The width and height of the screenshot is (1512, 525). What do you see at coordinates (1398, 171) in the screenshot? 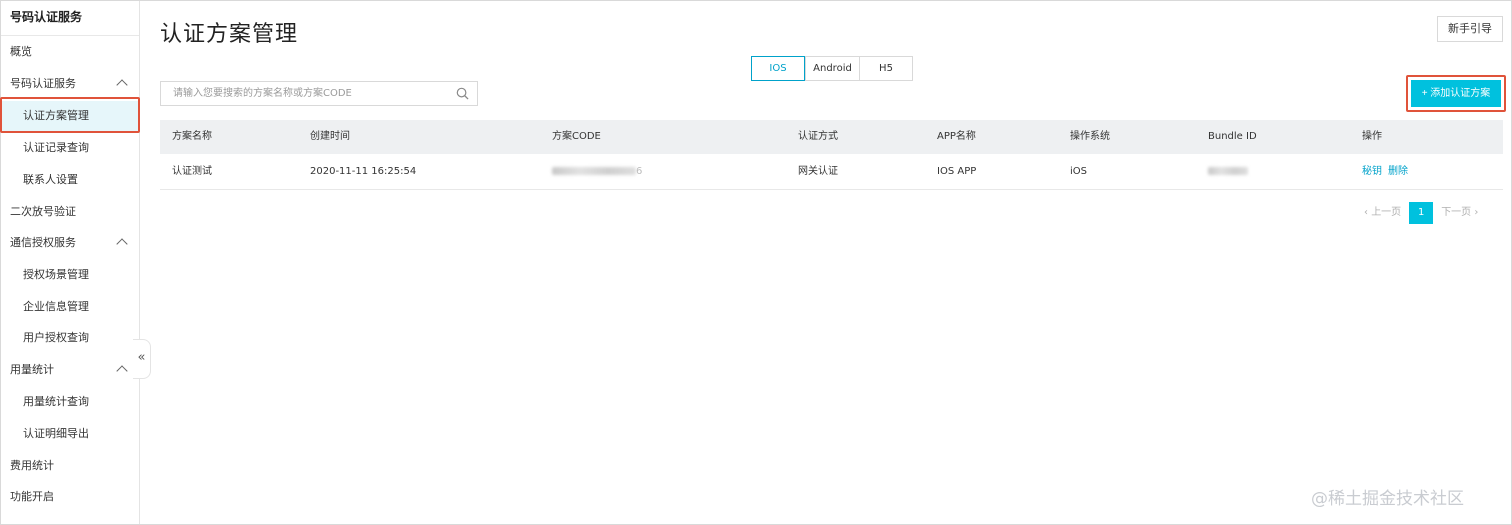
I see `delete-link: 删除` at bounding box center [1398, 171].